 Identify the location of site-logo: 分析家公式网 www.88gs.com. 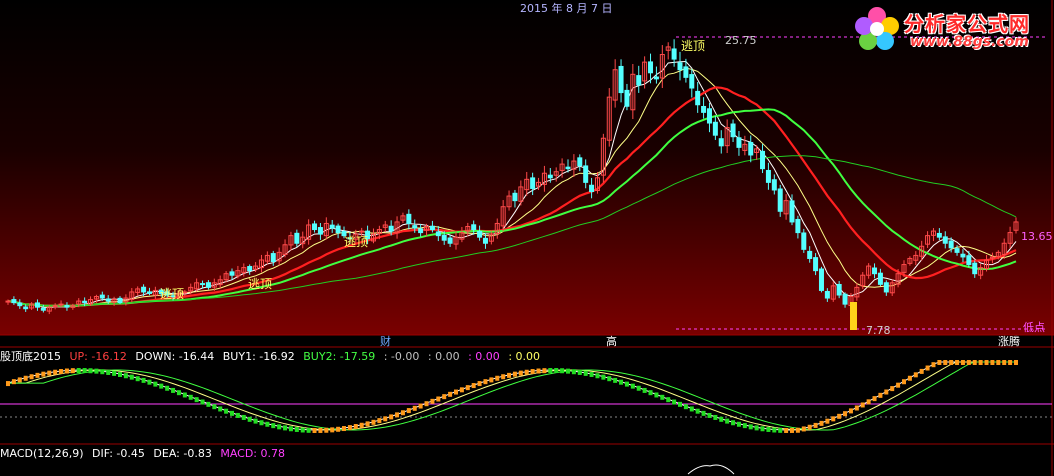
(951, 30).